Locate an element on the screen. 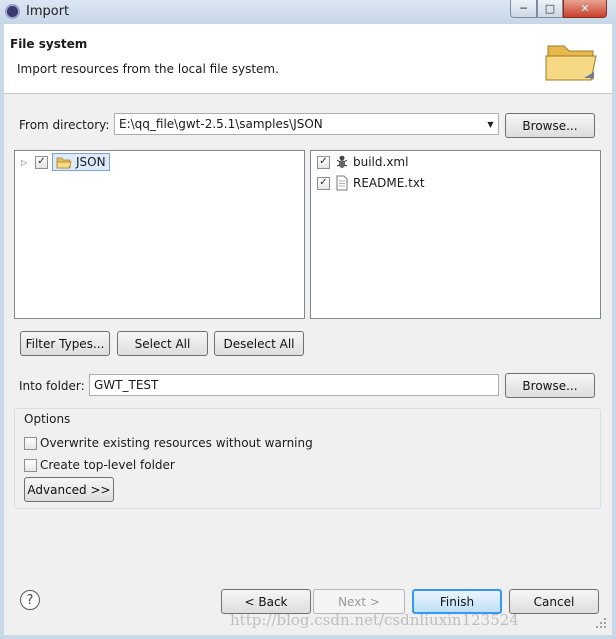 This screenshot has height=639, width=616. file-label: build.xml is located at coordinates (381, 162).